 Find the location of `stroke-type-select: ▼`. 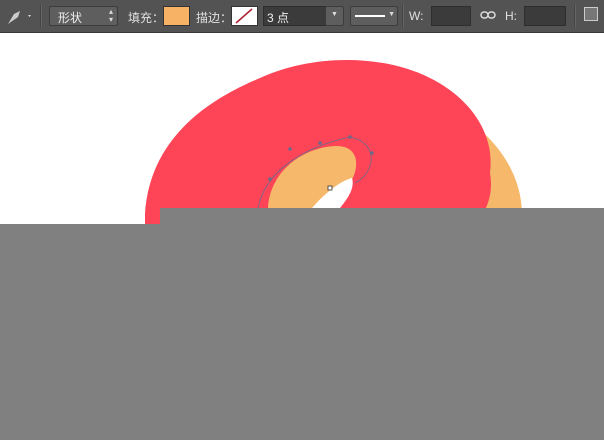

stroke-type-select: ▼ is located at coordinates (374, 16).